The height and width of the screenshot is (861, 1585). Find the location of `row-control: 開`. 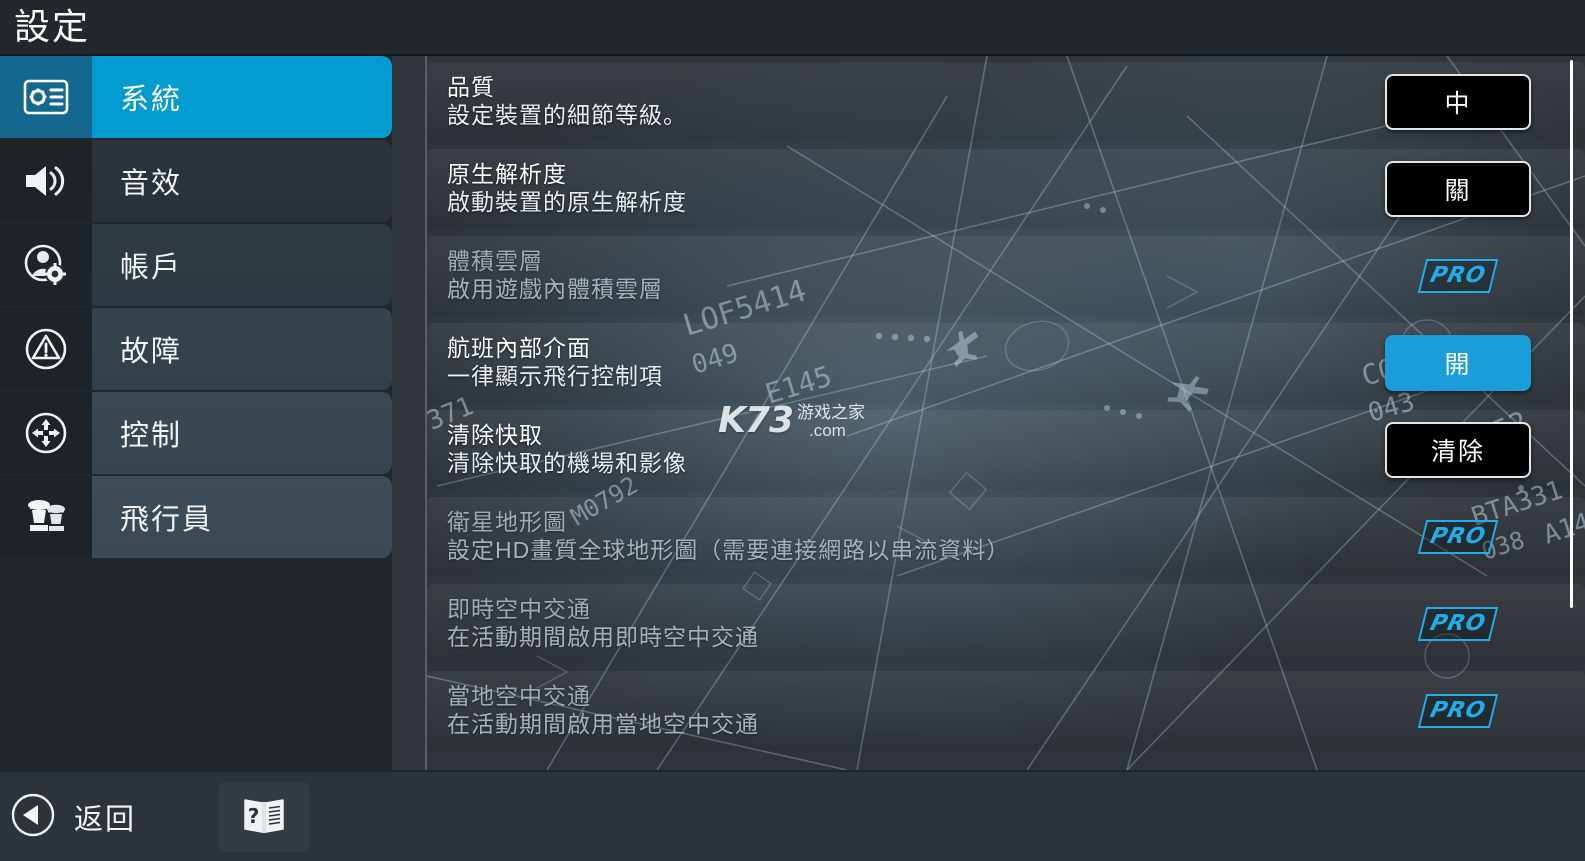

row-control: 開 is located at coordinates (1458, 363).